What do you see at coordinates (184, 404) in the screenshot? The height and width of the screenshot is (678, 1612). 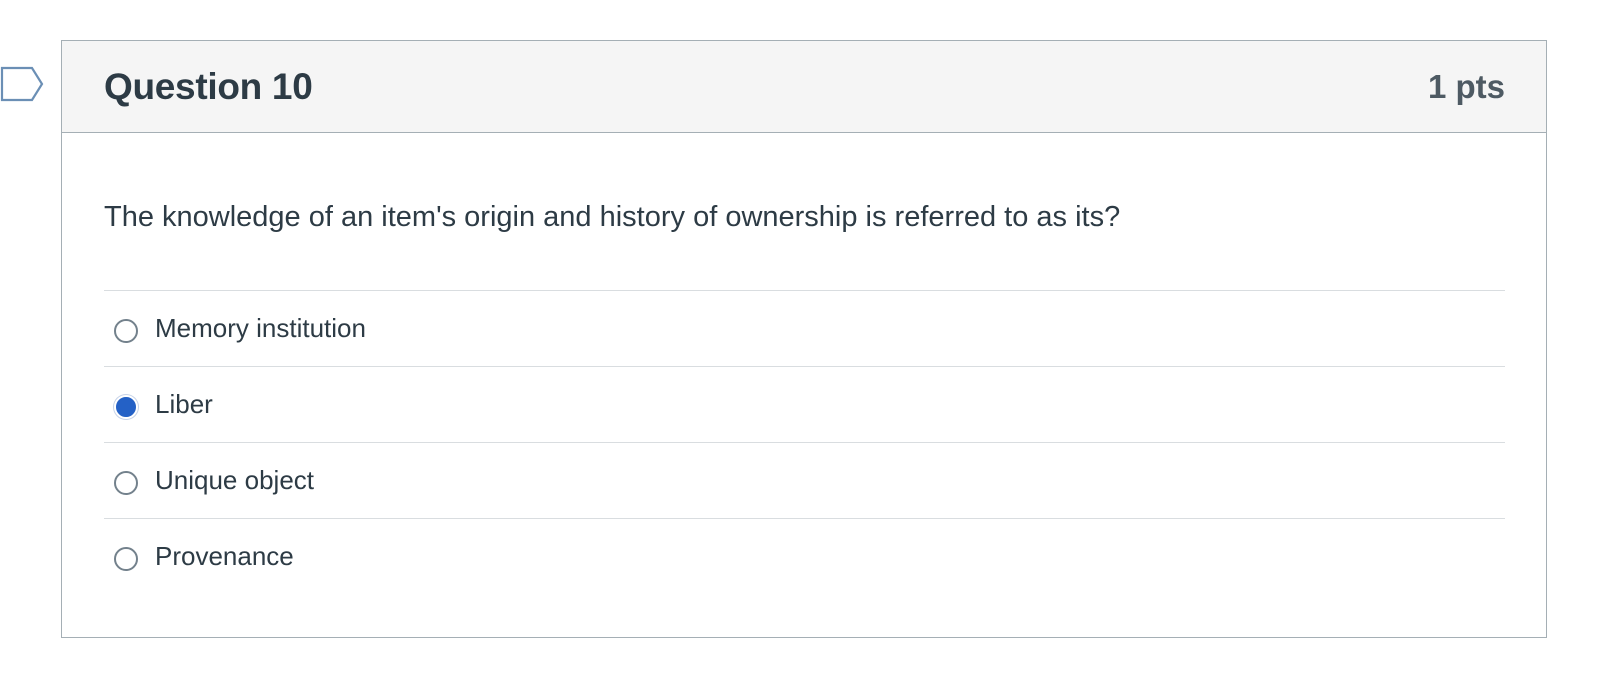 I see `answer-label: Liber` at bounding box center [184, 404].